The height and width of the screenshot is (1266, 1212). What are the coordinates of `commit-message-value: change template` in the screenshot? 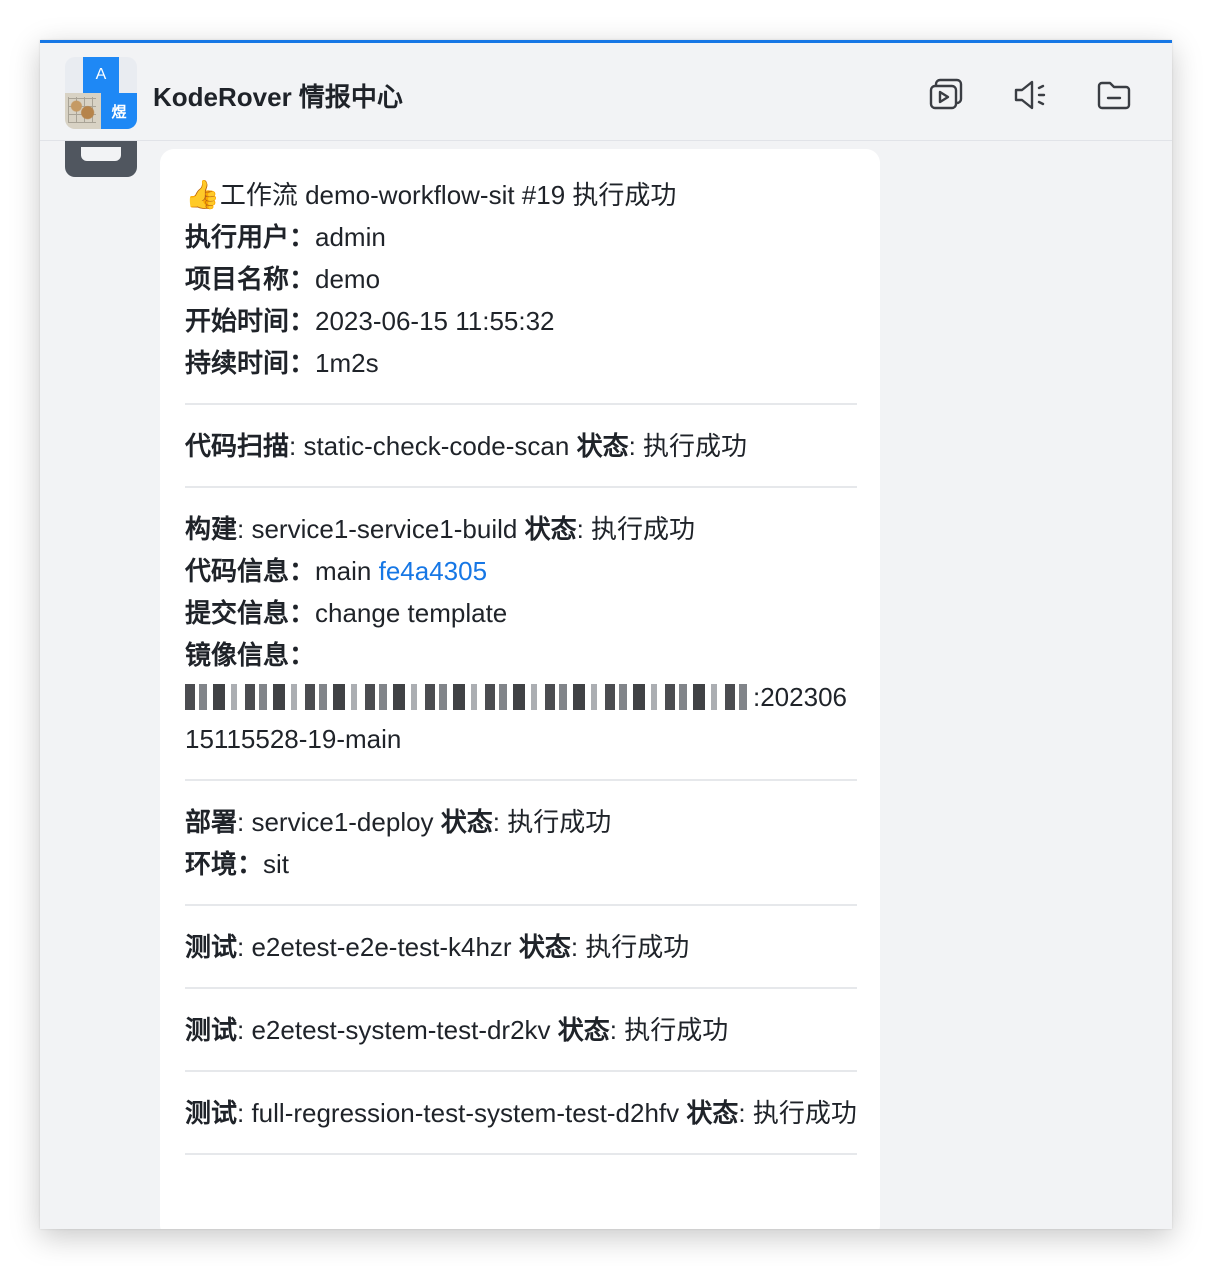 It's located at (411, 613).